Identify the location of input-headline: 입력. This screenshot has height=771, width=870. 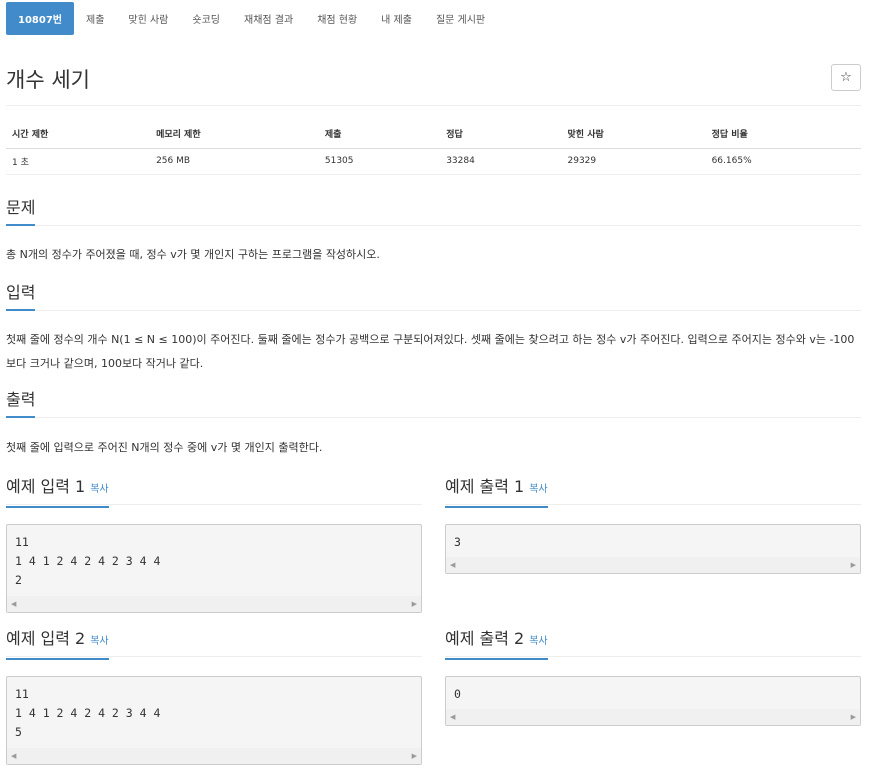
(433, 297).